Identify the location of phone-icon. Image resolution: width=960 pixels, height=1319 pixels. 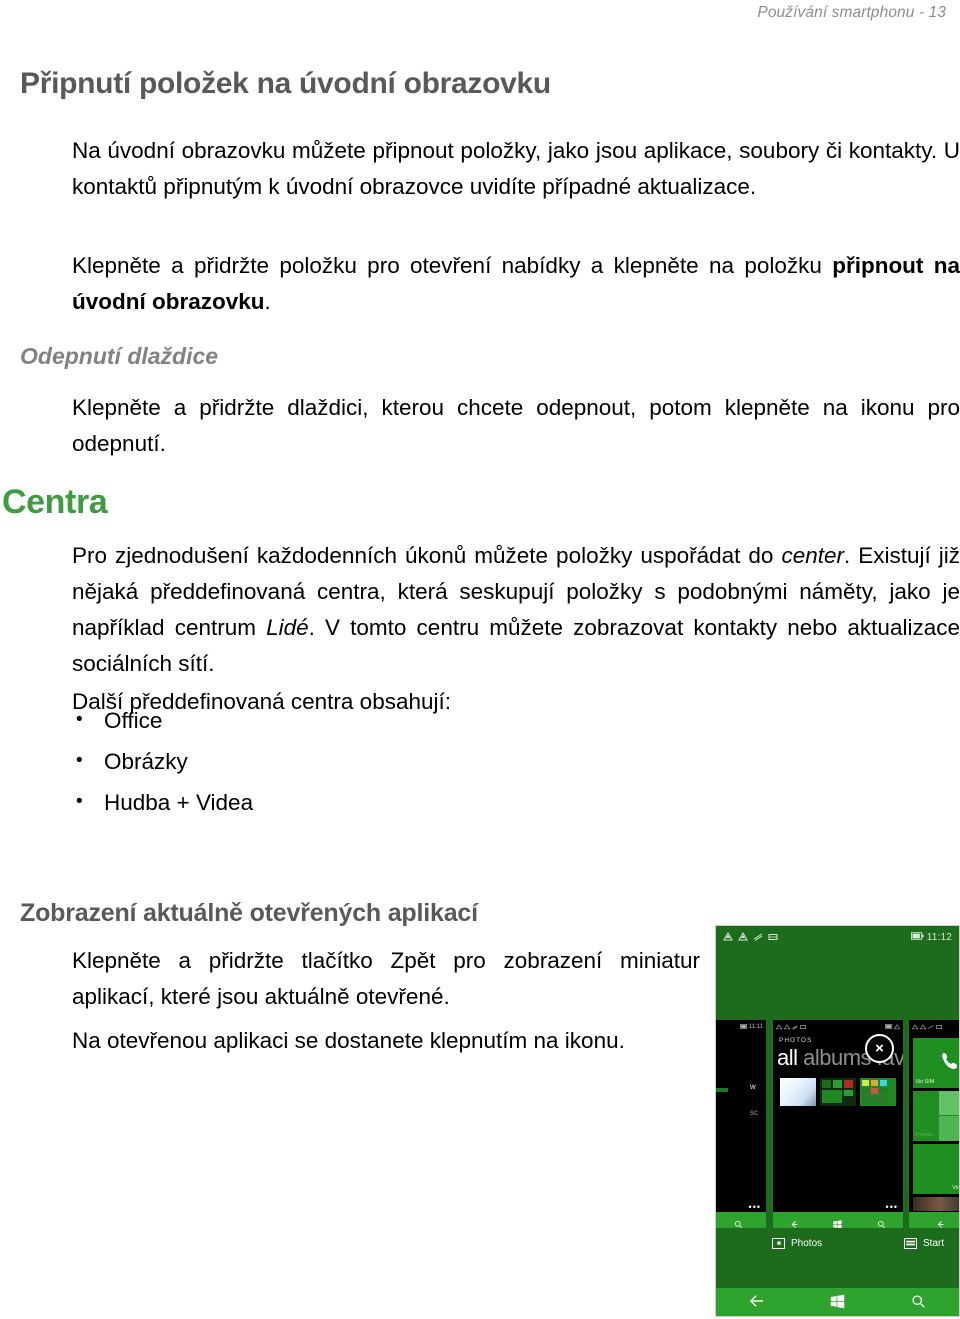
(949, 1062).